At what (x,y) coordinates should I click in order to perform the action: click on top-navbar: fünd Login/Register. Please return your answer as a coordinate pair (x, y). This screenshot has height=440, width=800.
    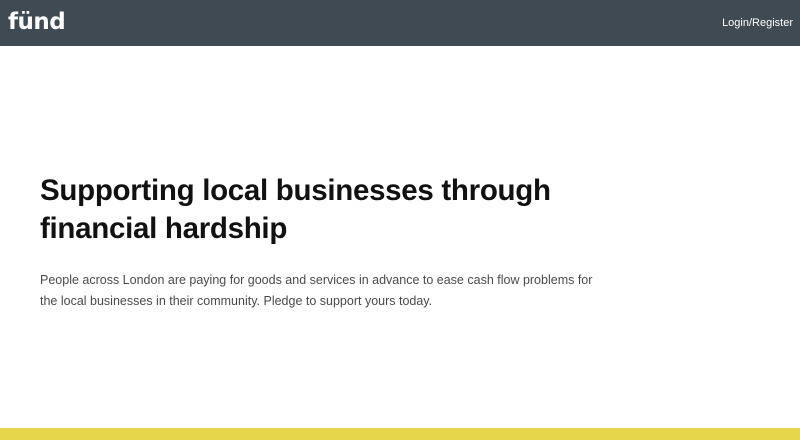
    Looking at the image, I should click on (400, 23).